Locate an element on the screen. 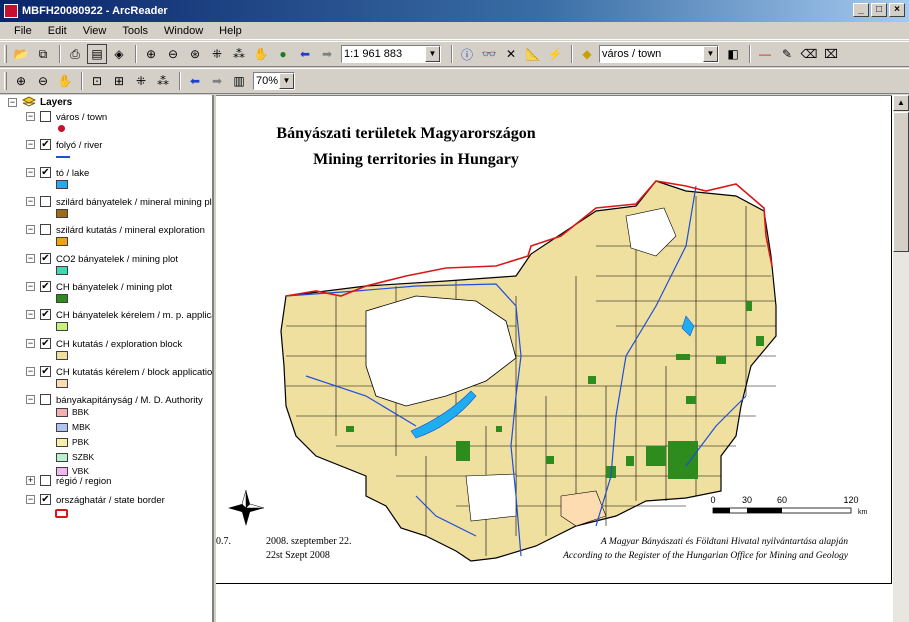  close-button: × is located at coordinates (897, 10).